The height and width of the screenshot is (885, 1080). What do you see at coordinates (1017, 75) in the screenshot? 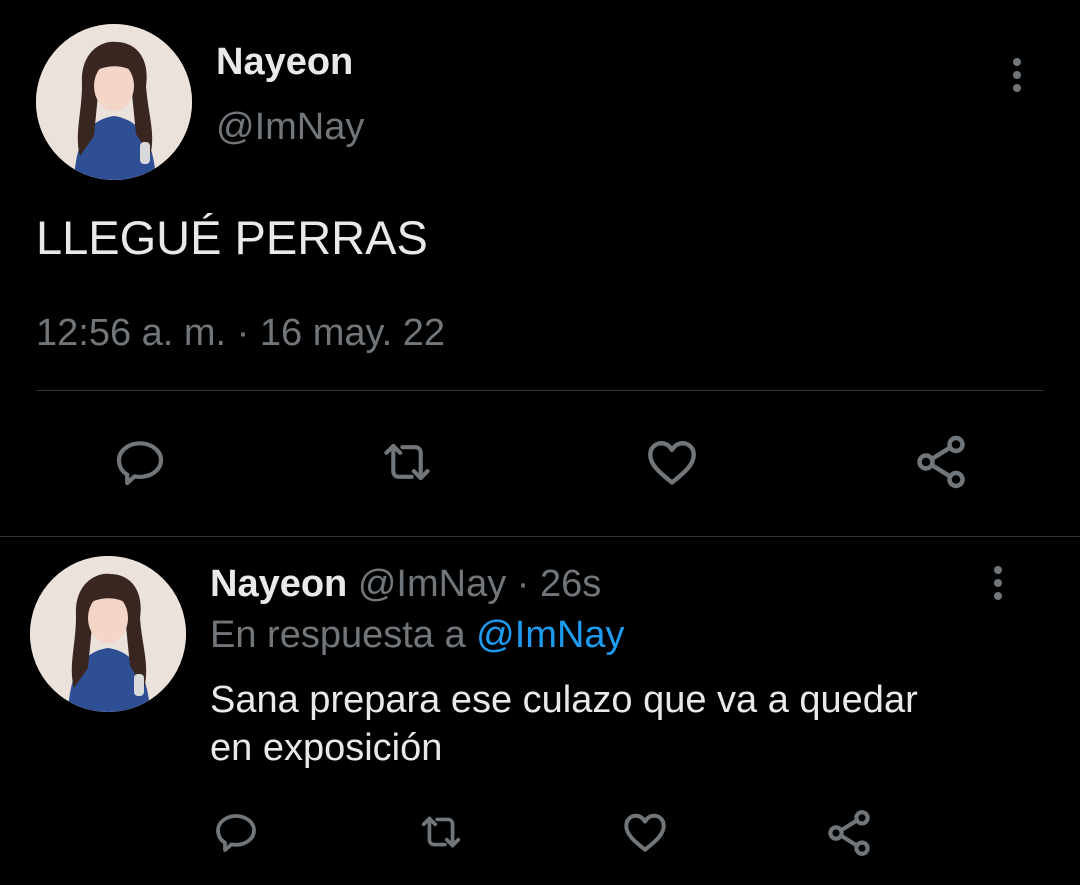
I see `main-tweet-more-icon` at bounding box center [1017, 75].